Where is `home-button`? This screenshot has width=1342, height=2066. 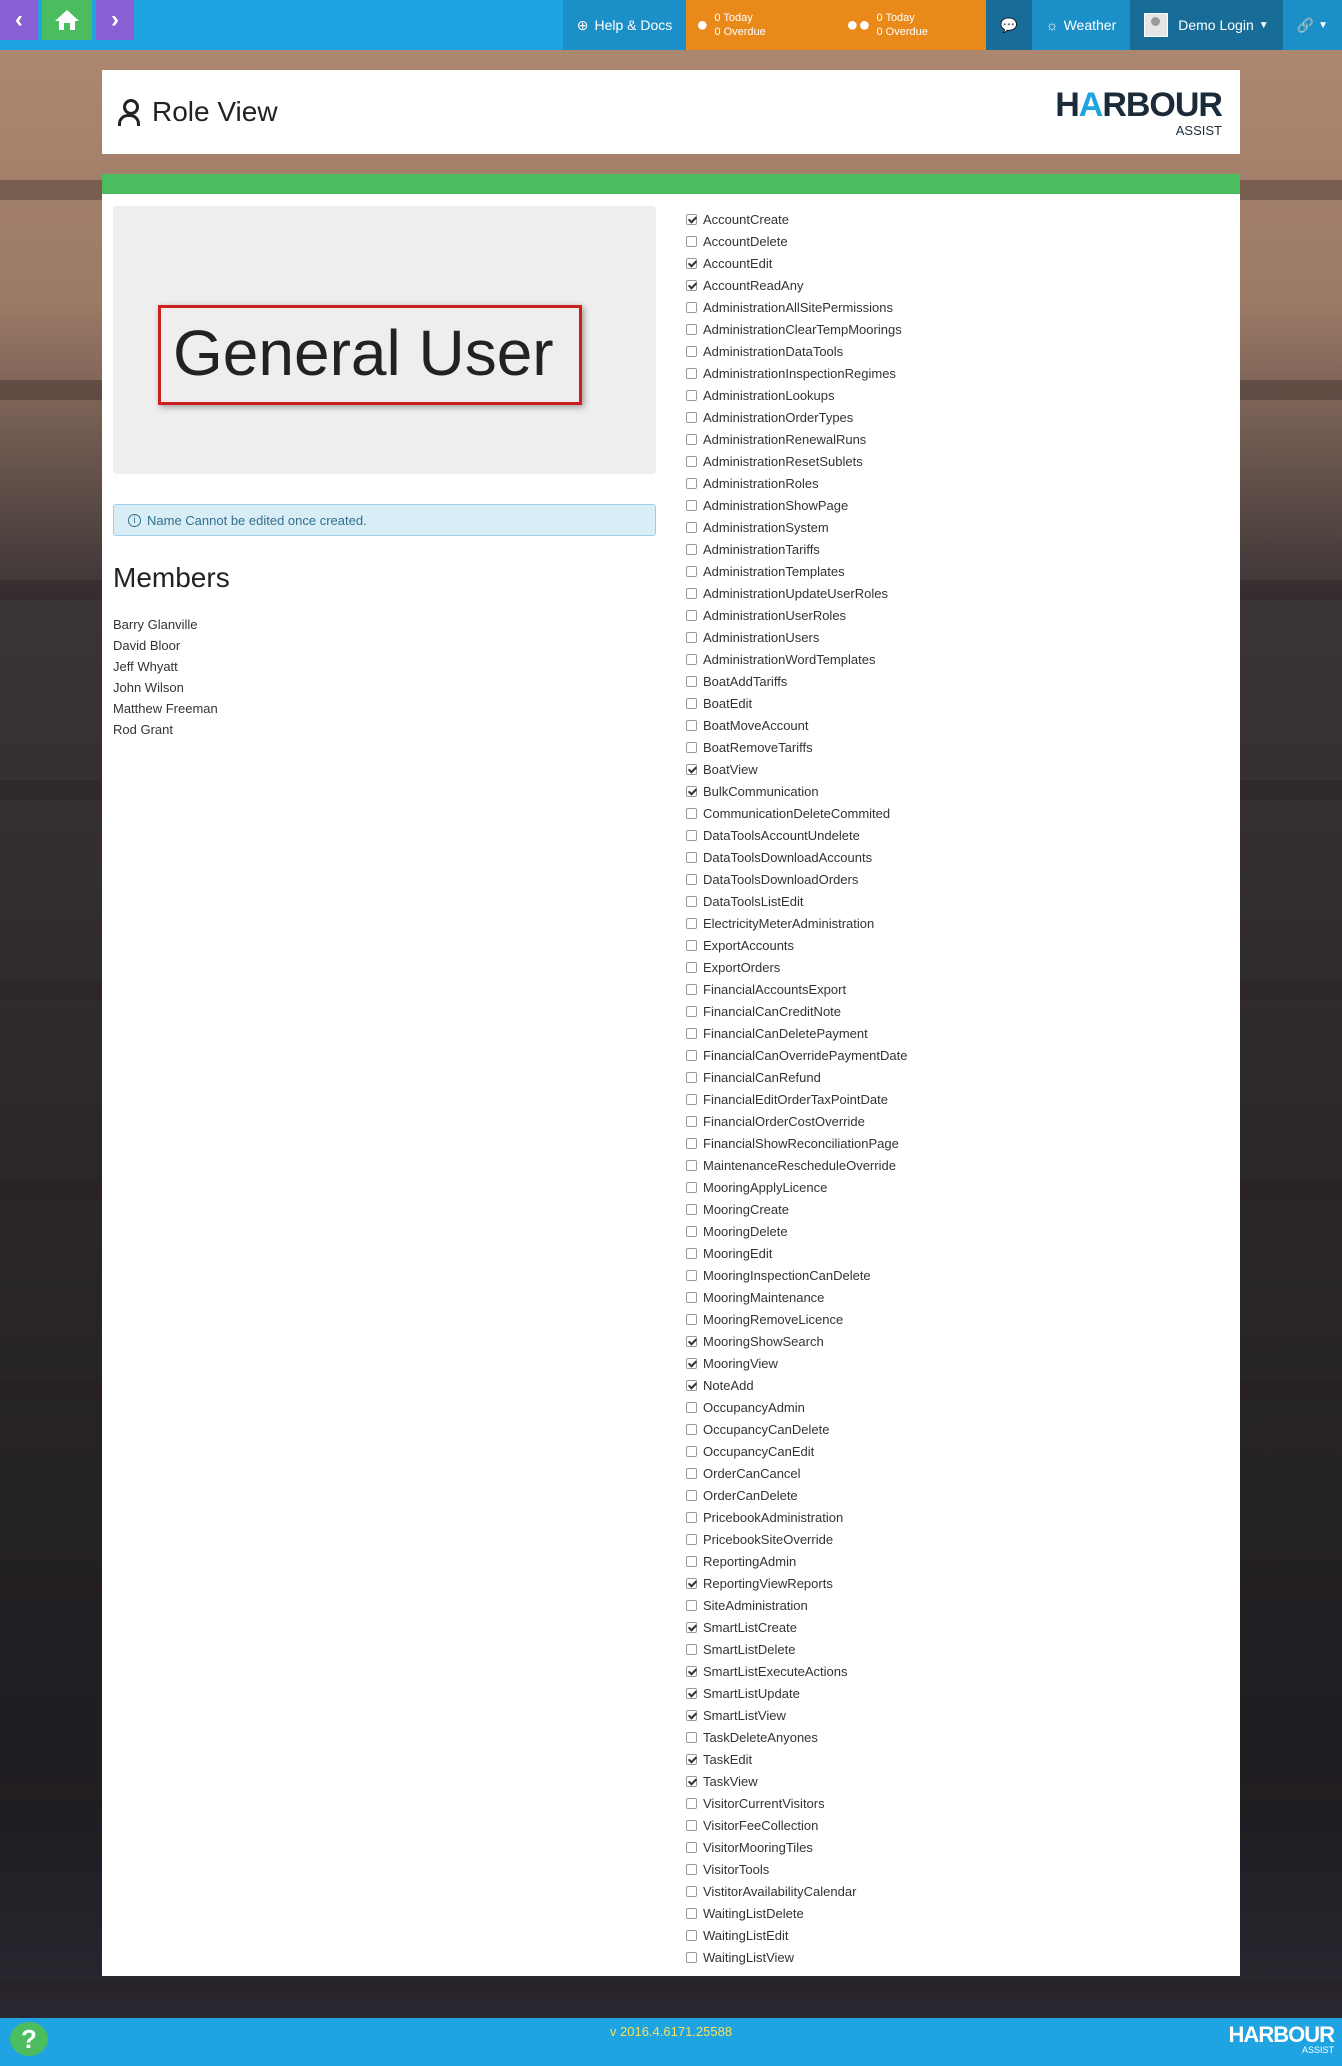
home-button is located at coordinates (67, 20).